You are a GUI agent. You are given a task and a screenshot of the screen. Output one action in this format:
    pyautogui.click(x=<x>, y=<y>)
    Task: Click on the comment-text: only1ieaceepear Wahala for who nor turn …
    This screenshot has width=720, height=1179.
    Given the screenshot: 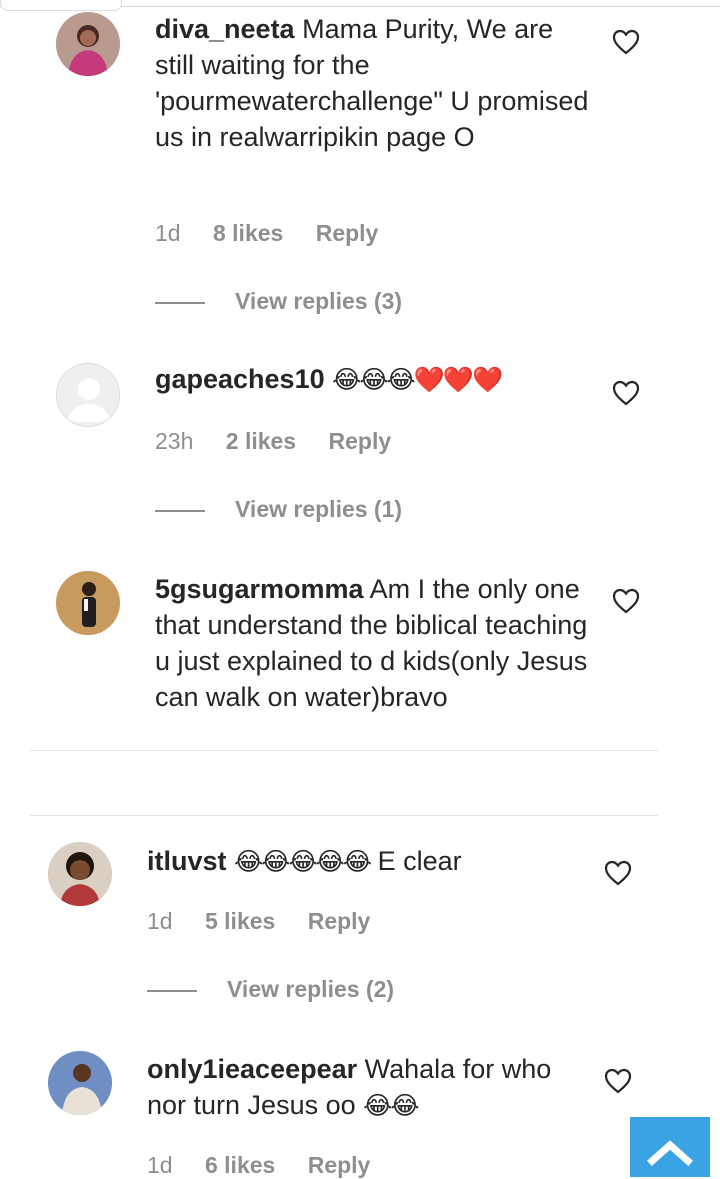 What is the action you would take?
    pyautogui.click(x=357, y=1087)
    